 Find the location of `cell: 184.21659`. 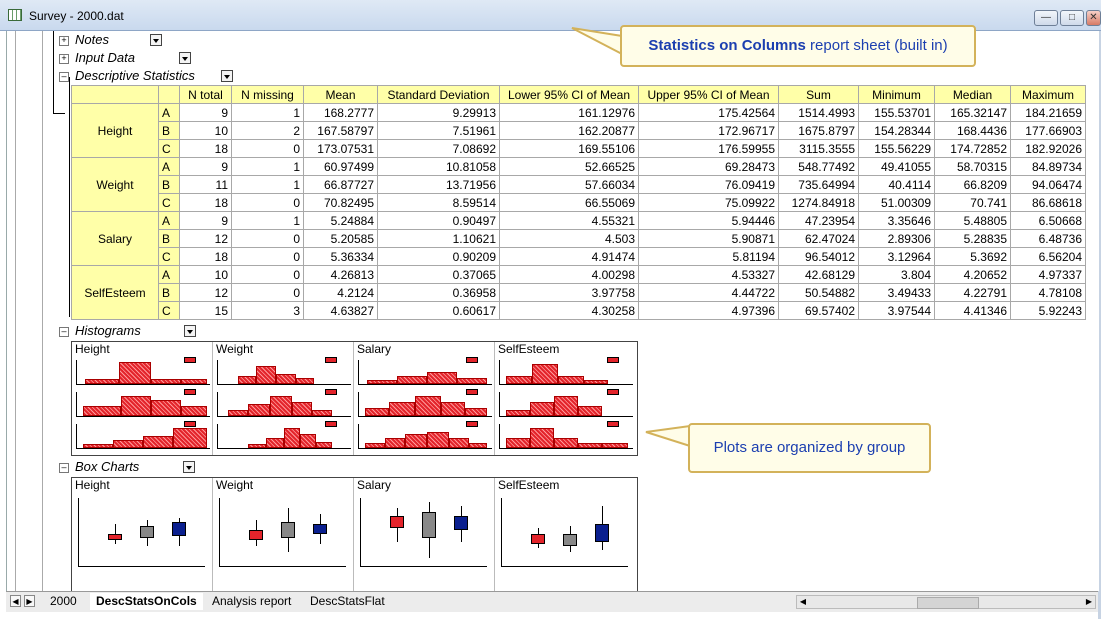

cell: 184.21659 is located at coordinates (1048, 112).